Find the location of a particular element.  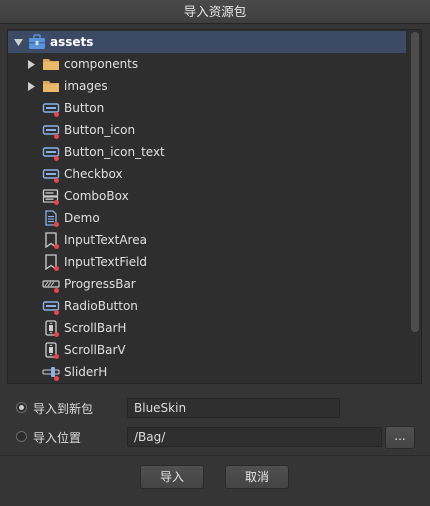

cancel-button: 取消 is located at coordinates (257, 477).